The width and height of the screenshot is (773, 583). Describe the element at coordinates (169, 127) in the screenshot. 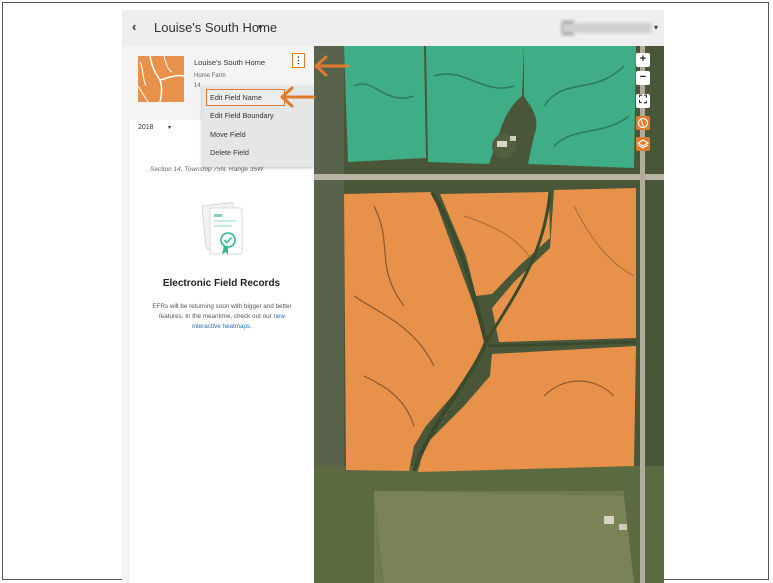

I see `year-caret-icon: ▾` at that location.